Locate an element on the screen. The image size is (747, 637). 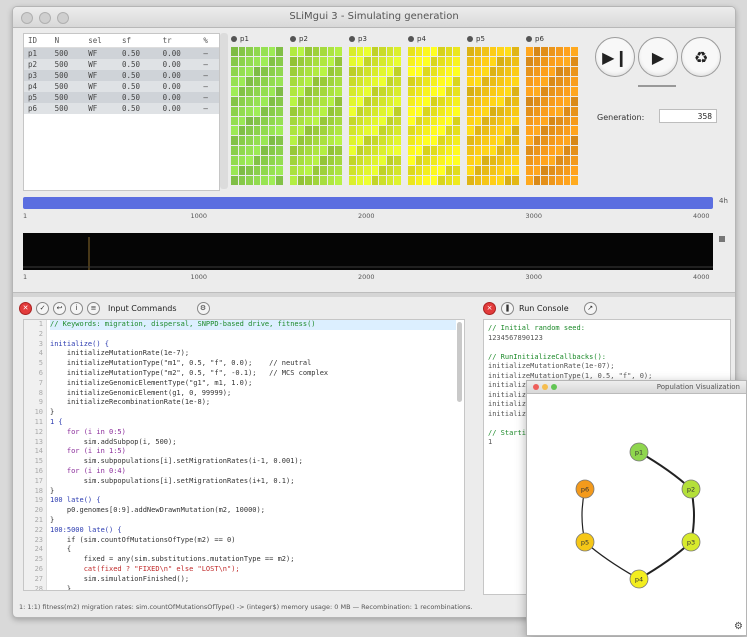
popup-close-button is located at coordinates (536, 387).